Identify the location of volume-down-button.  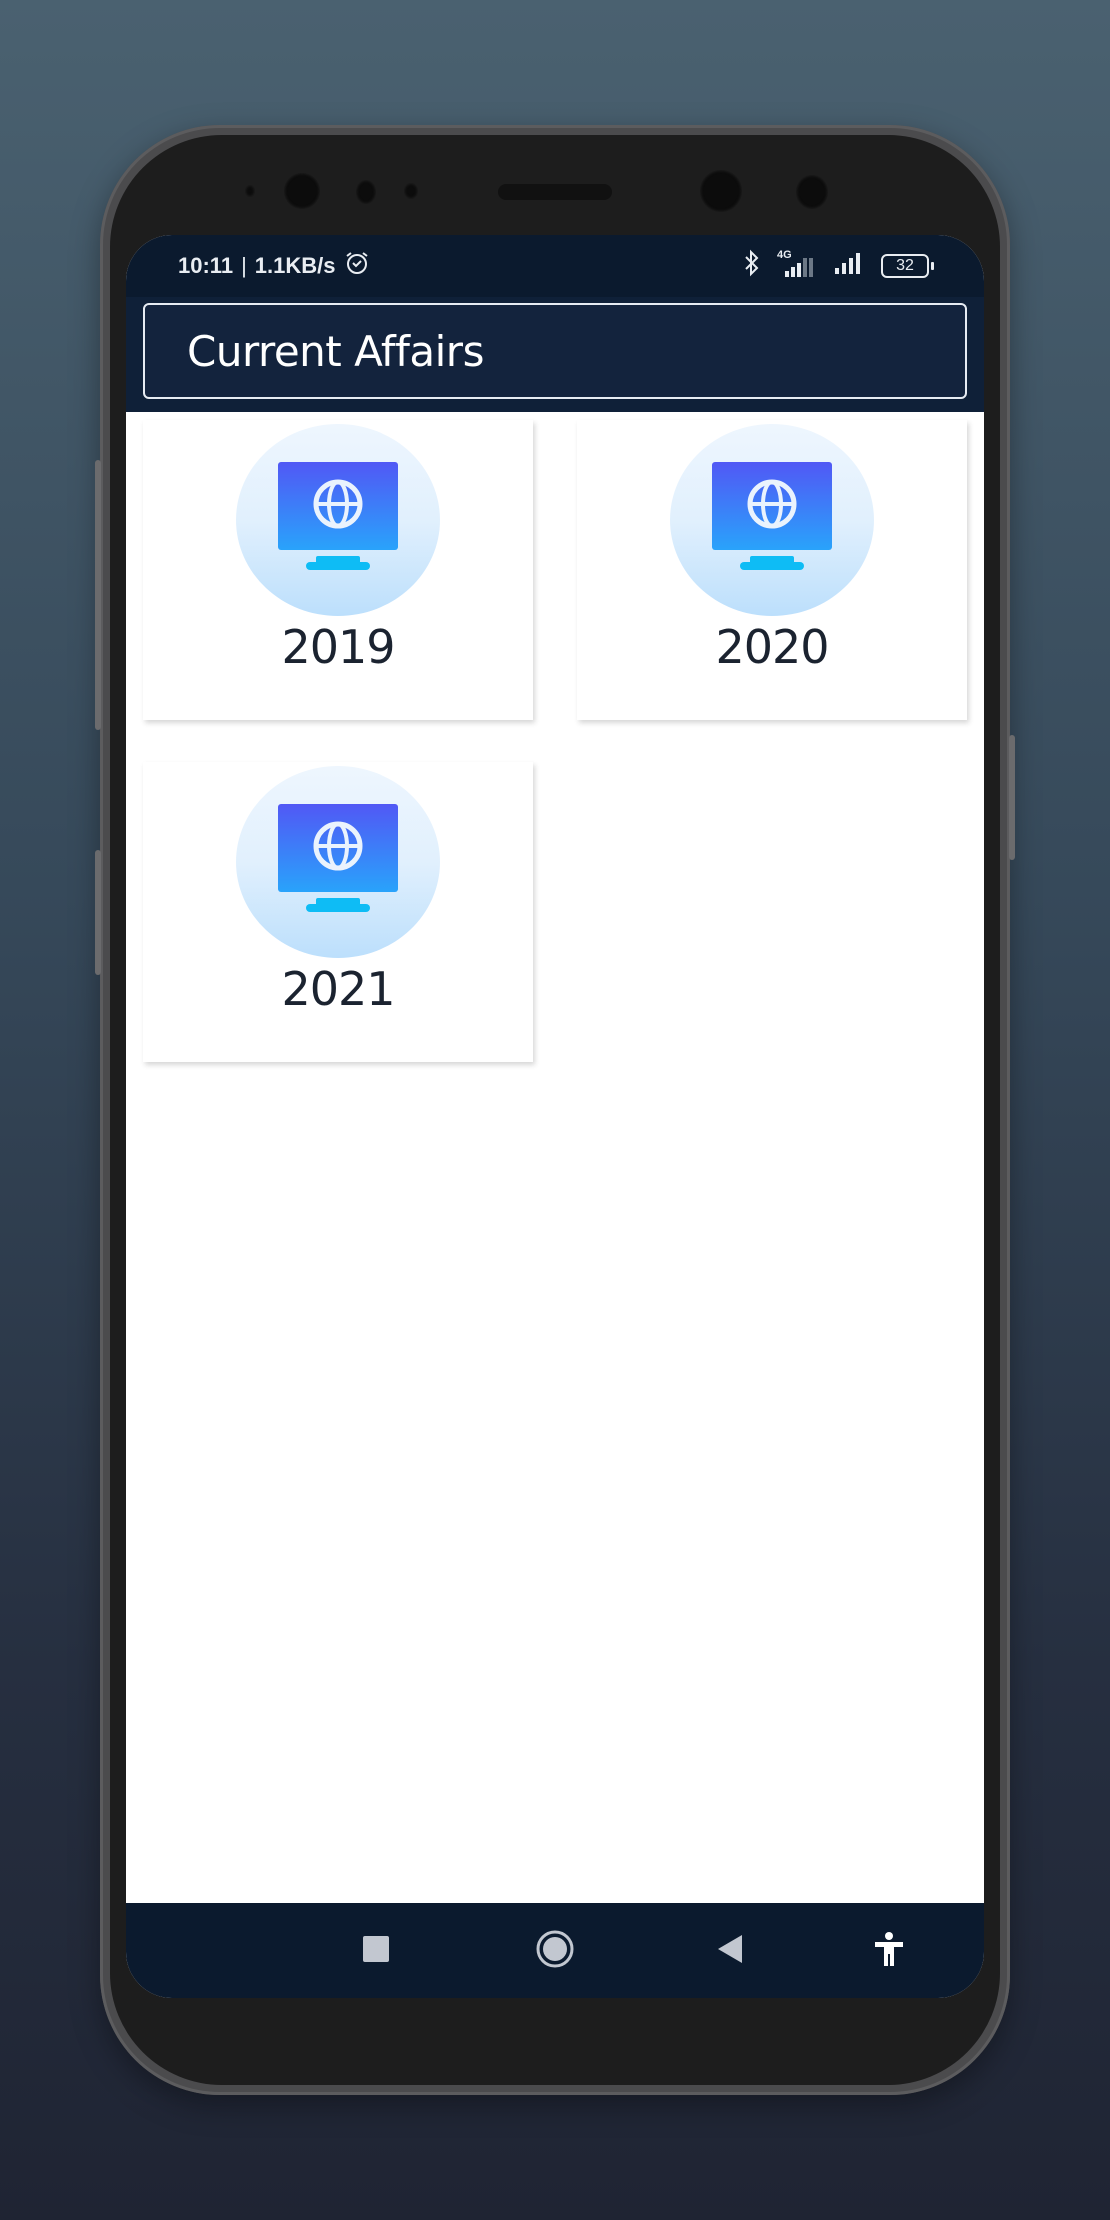
(98, 912).